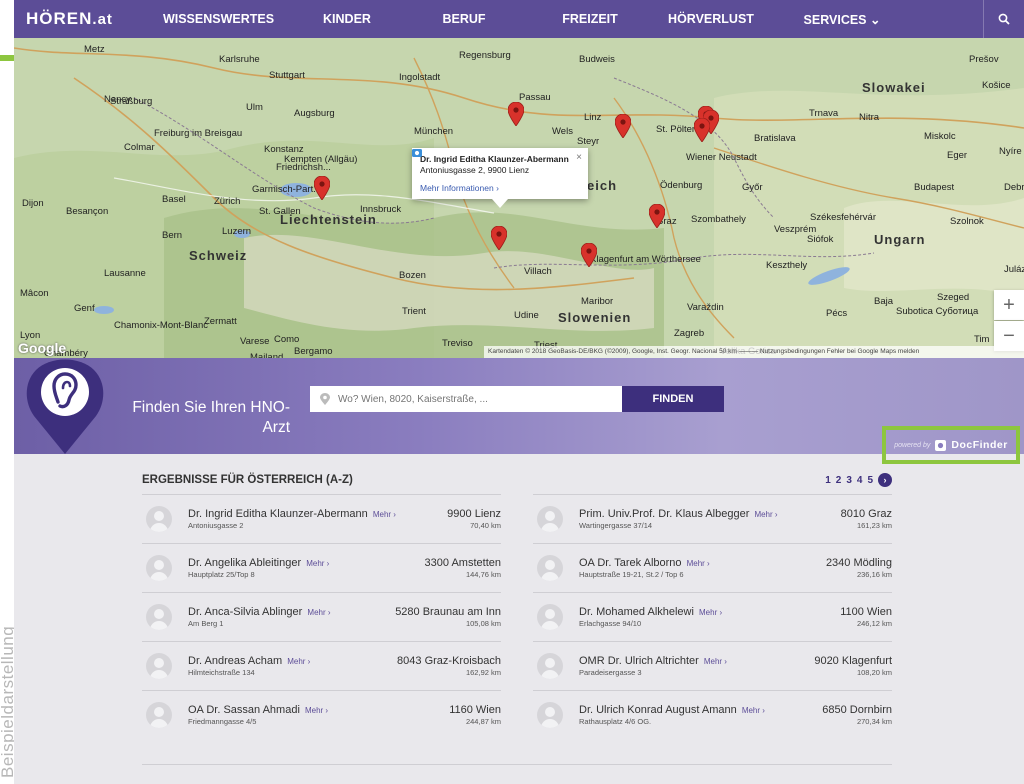 This screenshot has width=1024, height=784. Describe the element at coordinates (630, 563) in the screenshot. I see `doctor-name: OA Dr. Tarek Alborno` at that location.